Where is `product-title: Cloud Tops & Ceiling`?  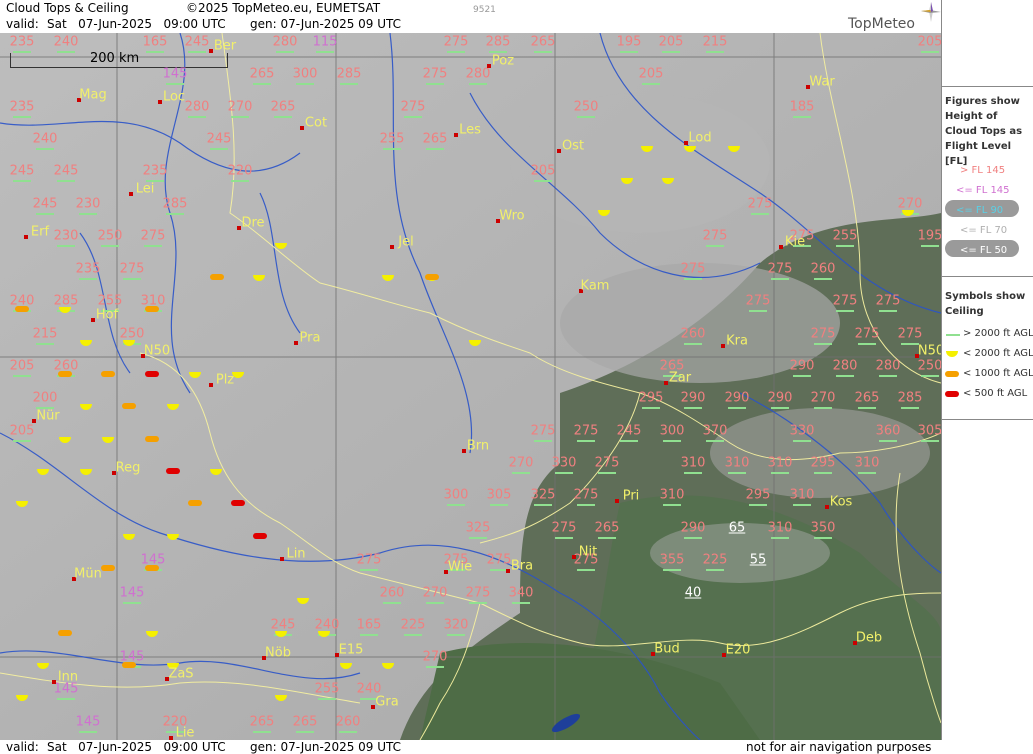
product-title: Cloud Tops & Ceiling is located at coordinates (67, 8).